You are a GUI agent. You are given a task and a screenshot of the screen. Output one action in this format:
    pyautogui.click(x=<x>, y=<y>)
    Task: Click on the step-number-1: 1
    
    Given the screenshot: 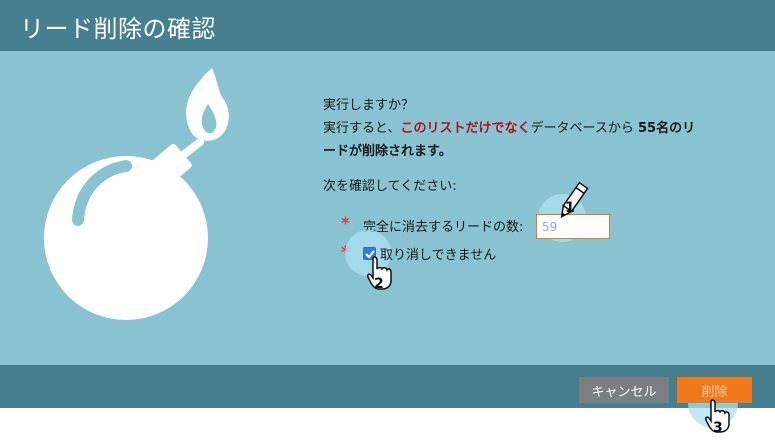 What is the action you would take?
    pyautogui.click(x=570, y=208)
    